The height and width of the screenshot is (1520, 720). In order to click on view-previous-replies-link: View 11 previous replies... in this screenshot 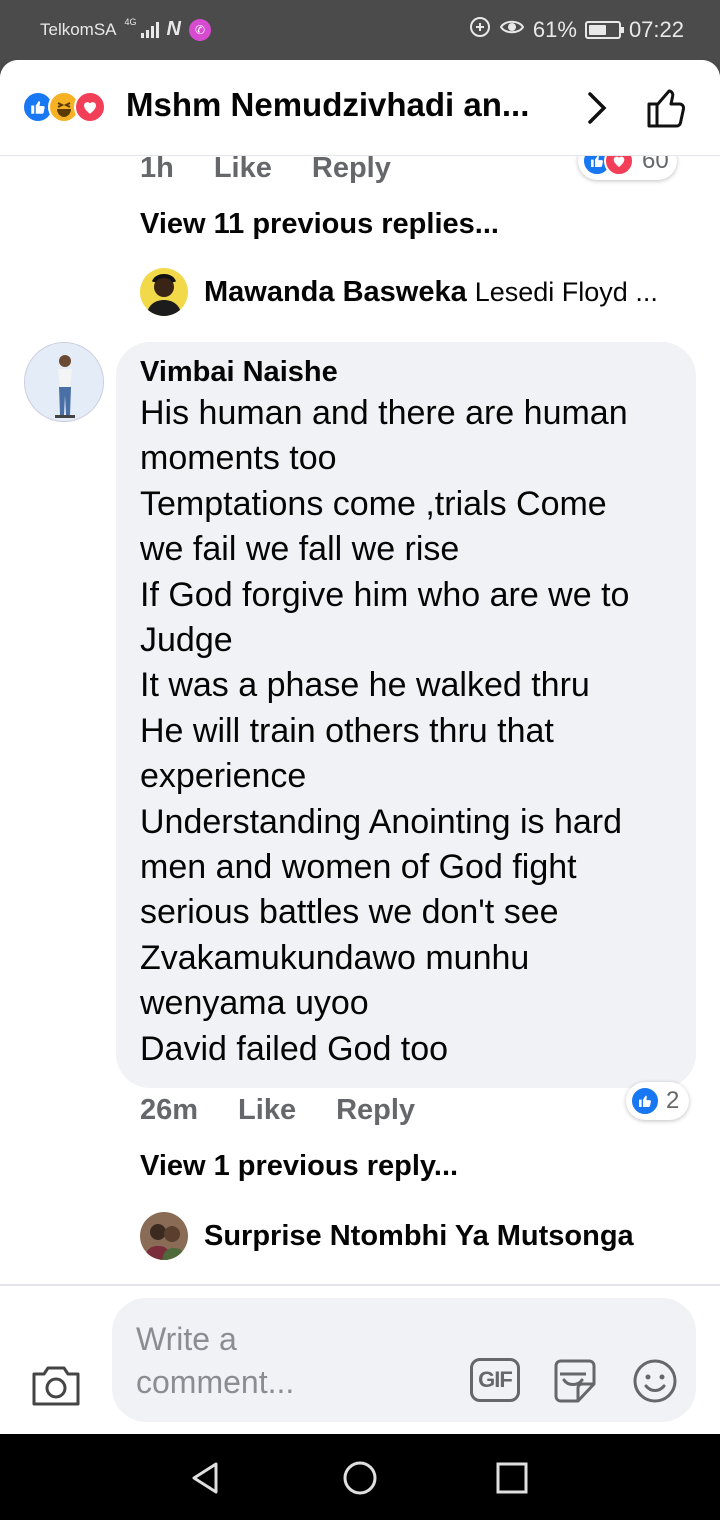, I will do `click(319, 224)`.